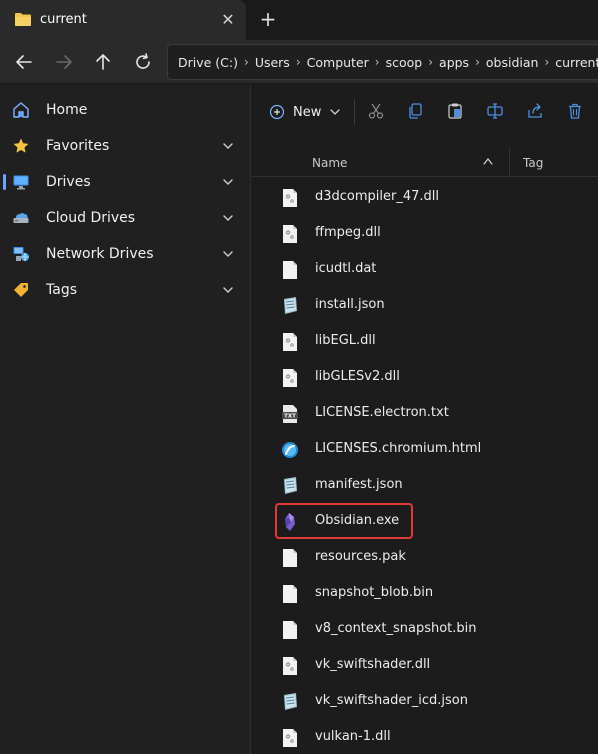  Describe the element at coordinates (509, 162) in the screenshot. I see `column-separator` at that location.